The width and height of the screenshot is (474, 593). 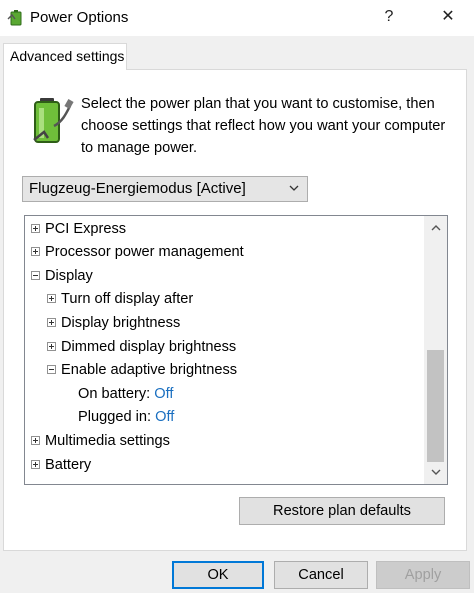 I want to click on tree-item-display: Display, so click(x=62, y=276).